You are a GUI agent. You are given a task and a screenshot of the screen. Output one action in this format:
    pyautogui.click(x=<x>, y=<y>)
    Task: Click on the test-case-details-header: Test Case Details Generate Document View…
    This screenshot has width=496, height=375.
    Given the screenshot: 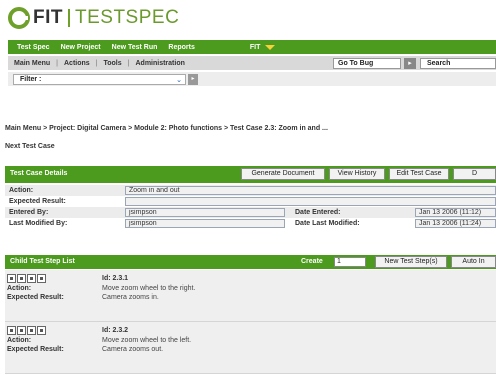 What is the action you would take?
    pyautogui.click(x=250, y=174)
    